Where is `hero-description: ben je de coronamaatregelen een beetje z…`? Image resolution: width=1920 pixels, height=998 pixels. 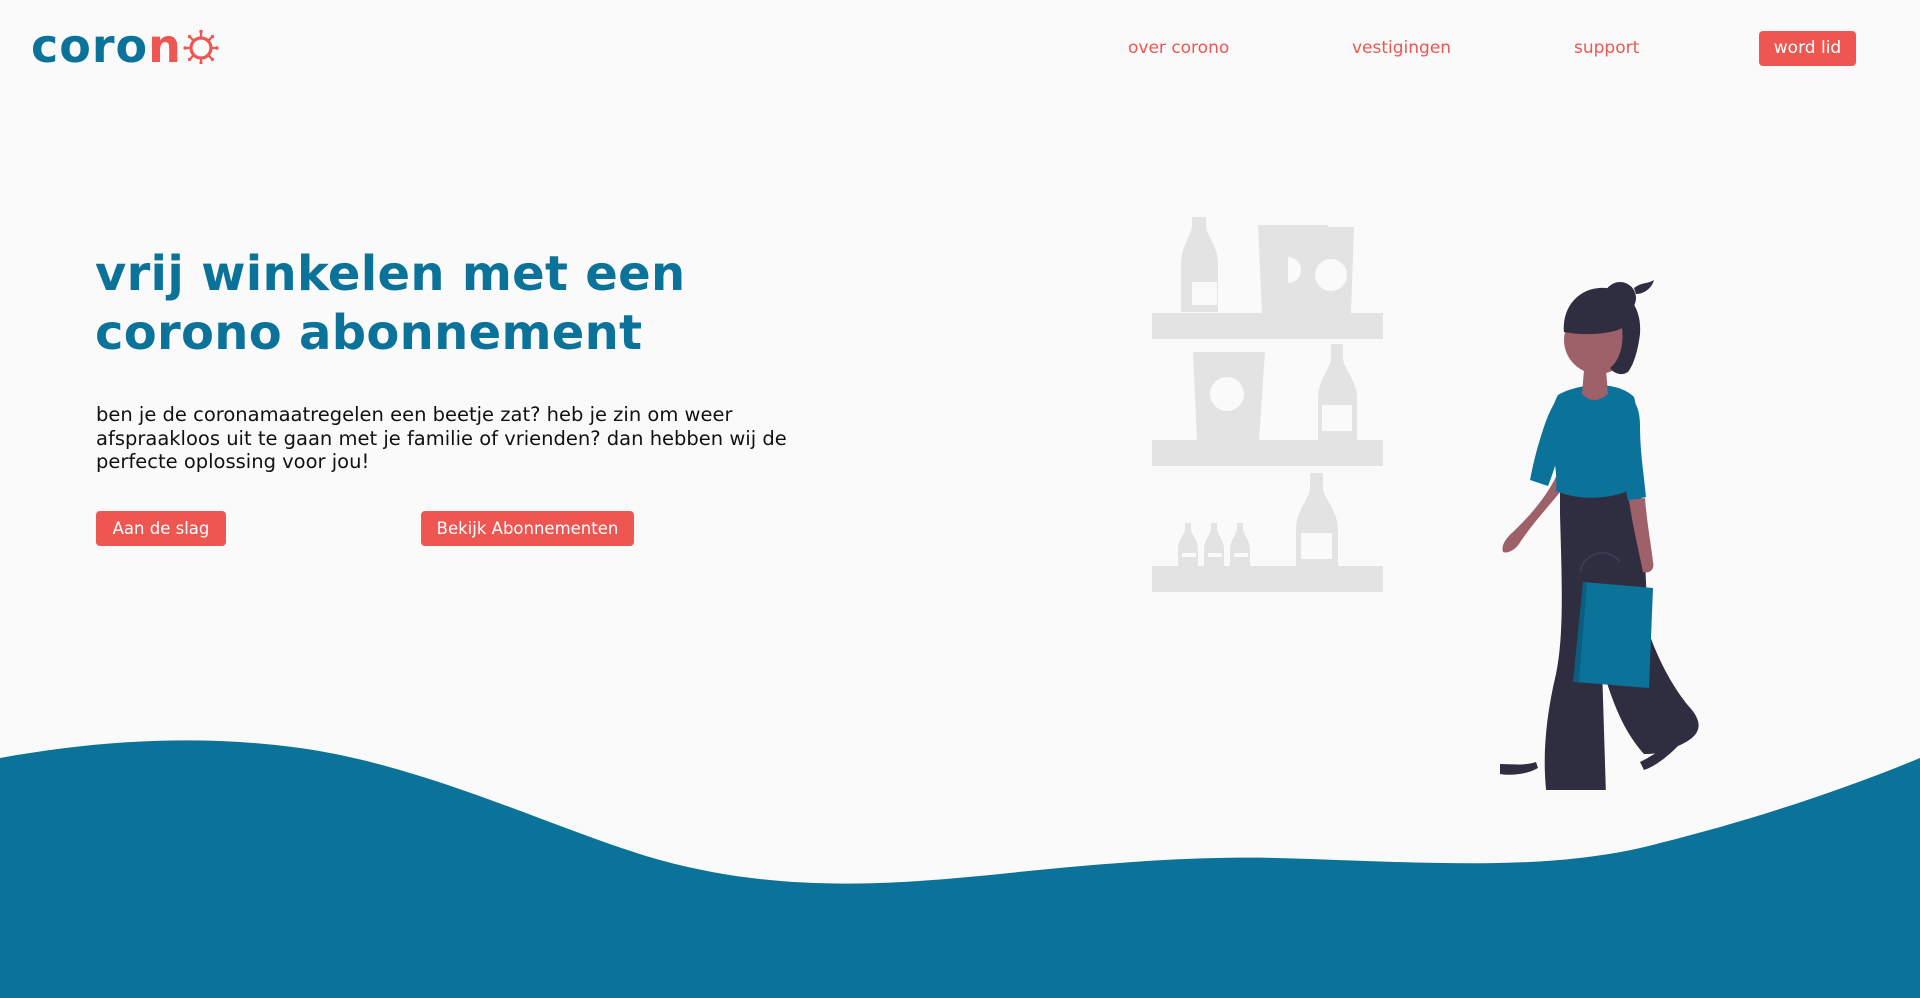 hero-description: ben je de coronamaatregelen een beetje z… is located at coordinates (441, 438).